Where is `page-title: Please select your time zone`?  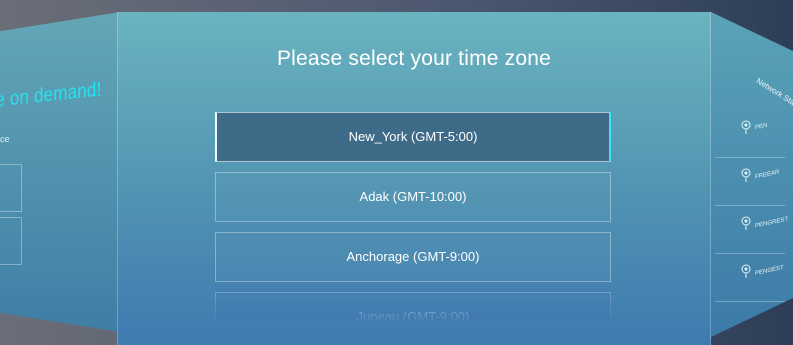
page-title: Please select your time zone is located at coordinates (414, 58).